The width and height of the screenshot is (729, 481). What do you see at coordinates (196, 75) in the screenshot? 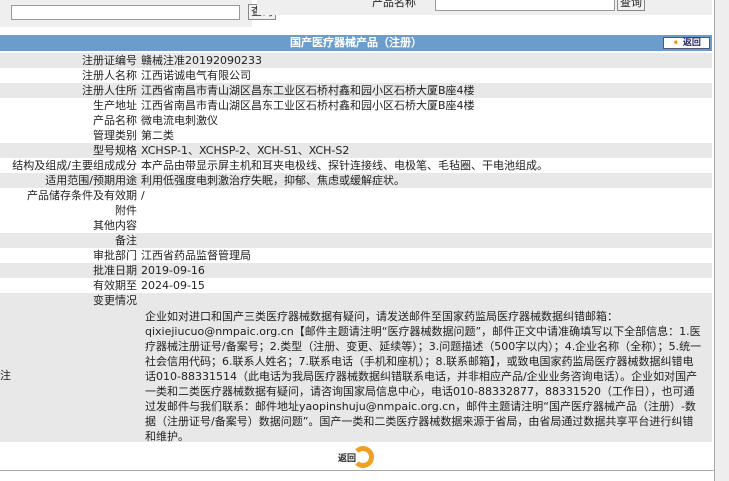
I see `field-value: 江西诺诚电气有限公司` at bounding box center [196, 75].